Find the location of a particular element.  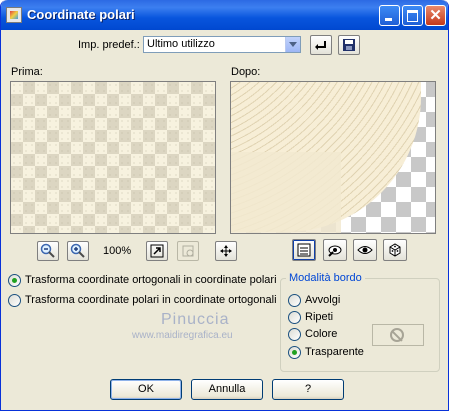

color-swatch-button is located at coordinates (398, 335).